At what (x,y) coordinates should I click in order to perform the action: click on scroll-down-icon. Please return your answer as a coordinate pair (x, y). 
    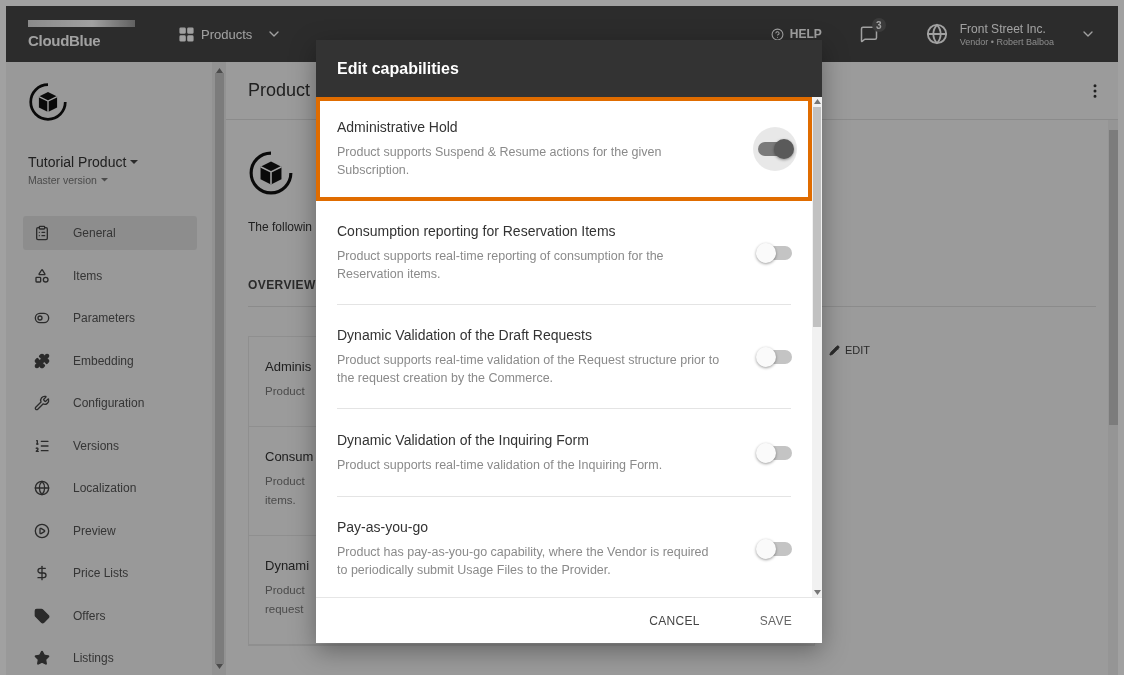
    Looking at the image, I should click on (817, 592).